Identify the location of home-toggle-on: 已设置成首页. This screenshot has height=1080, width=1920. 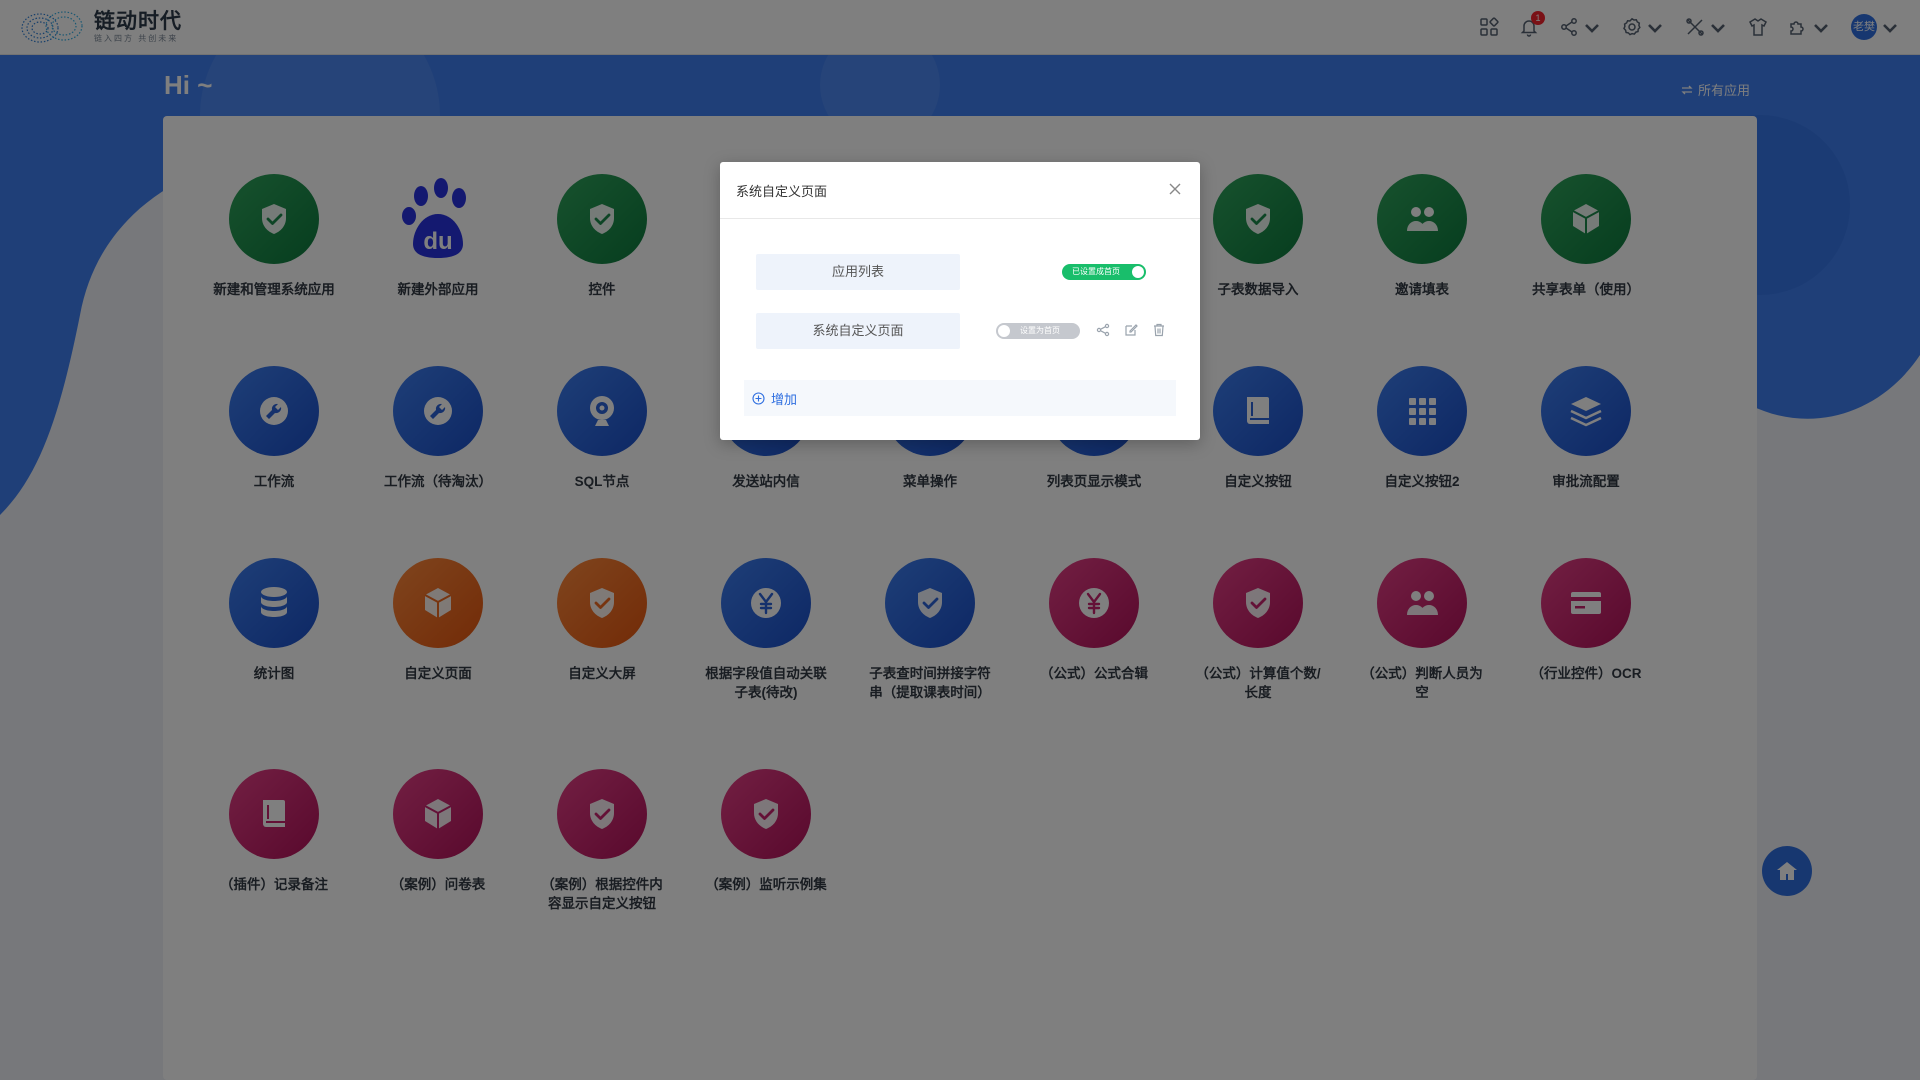
(1104, 272).